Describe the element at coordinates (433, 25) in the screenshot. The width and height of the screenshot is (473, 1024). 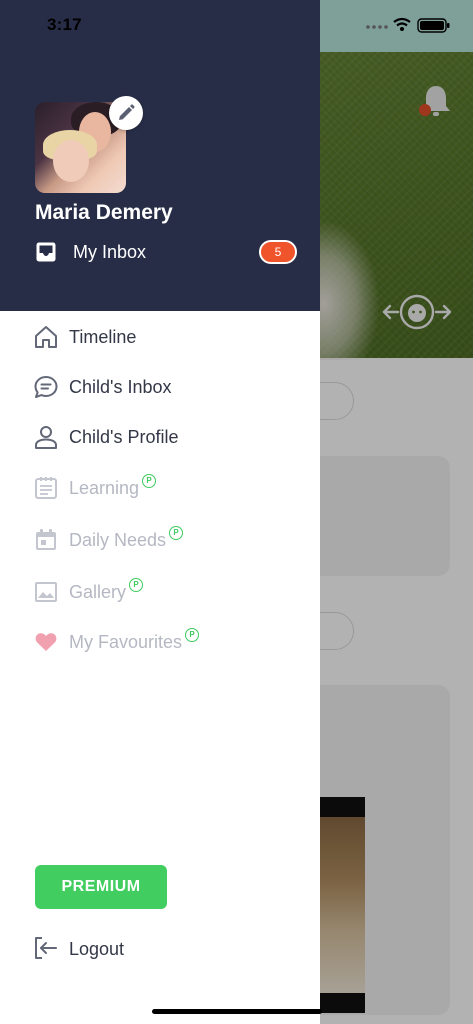
I see `battery-icon` at that location.